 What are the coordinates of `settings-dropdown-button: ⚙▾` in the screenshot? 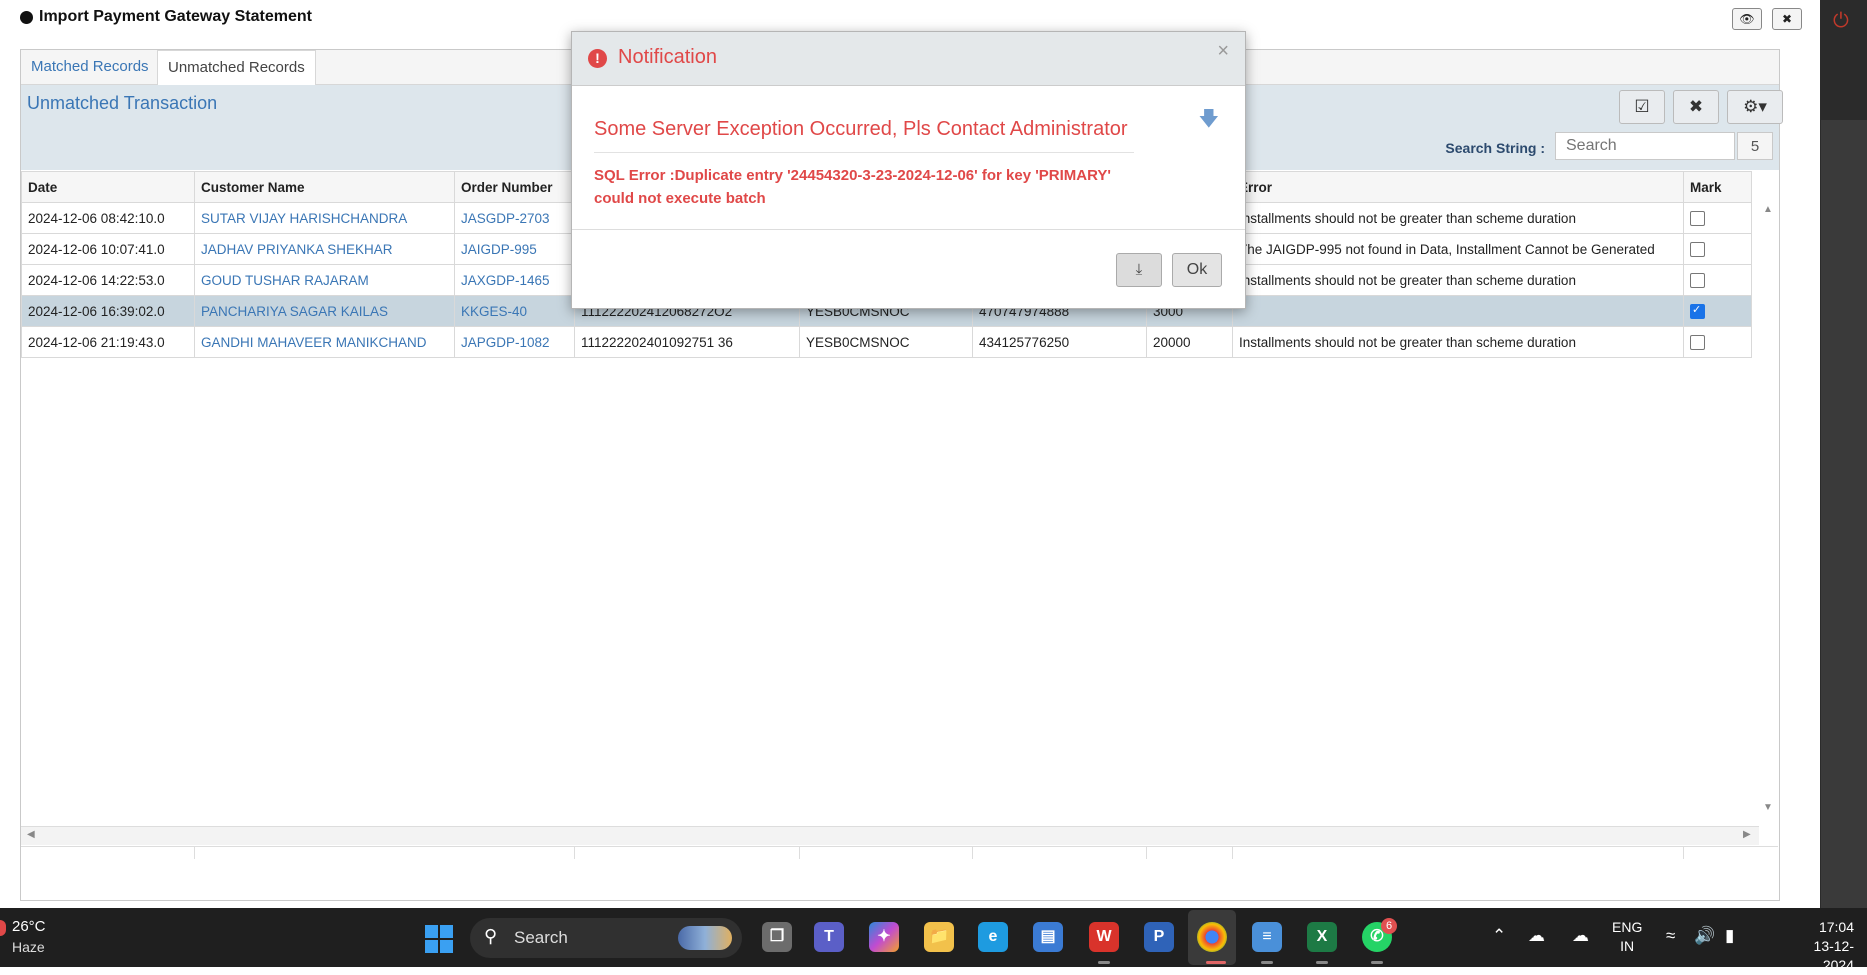 It's located at (1755, 107).